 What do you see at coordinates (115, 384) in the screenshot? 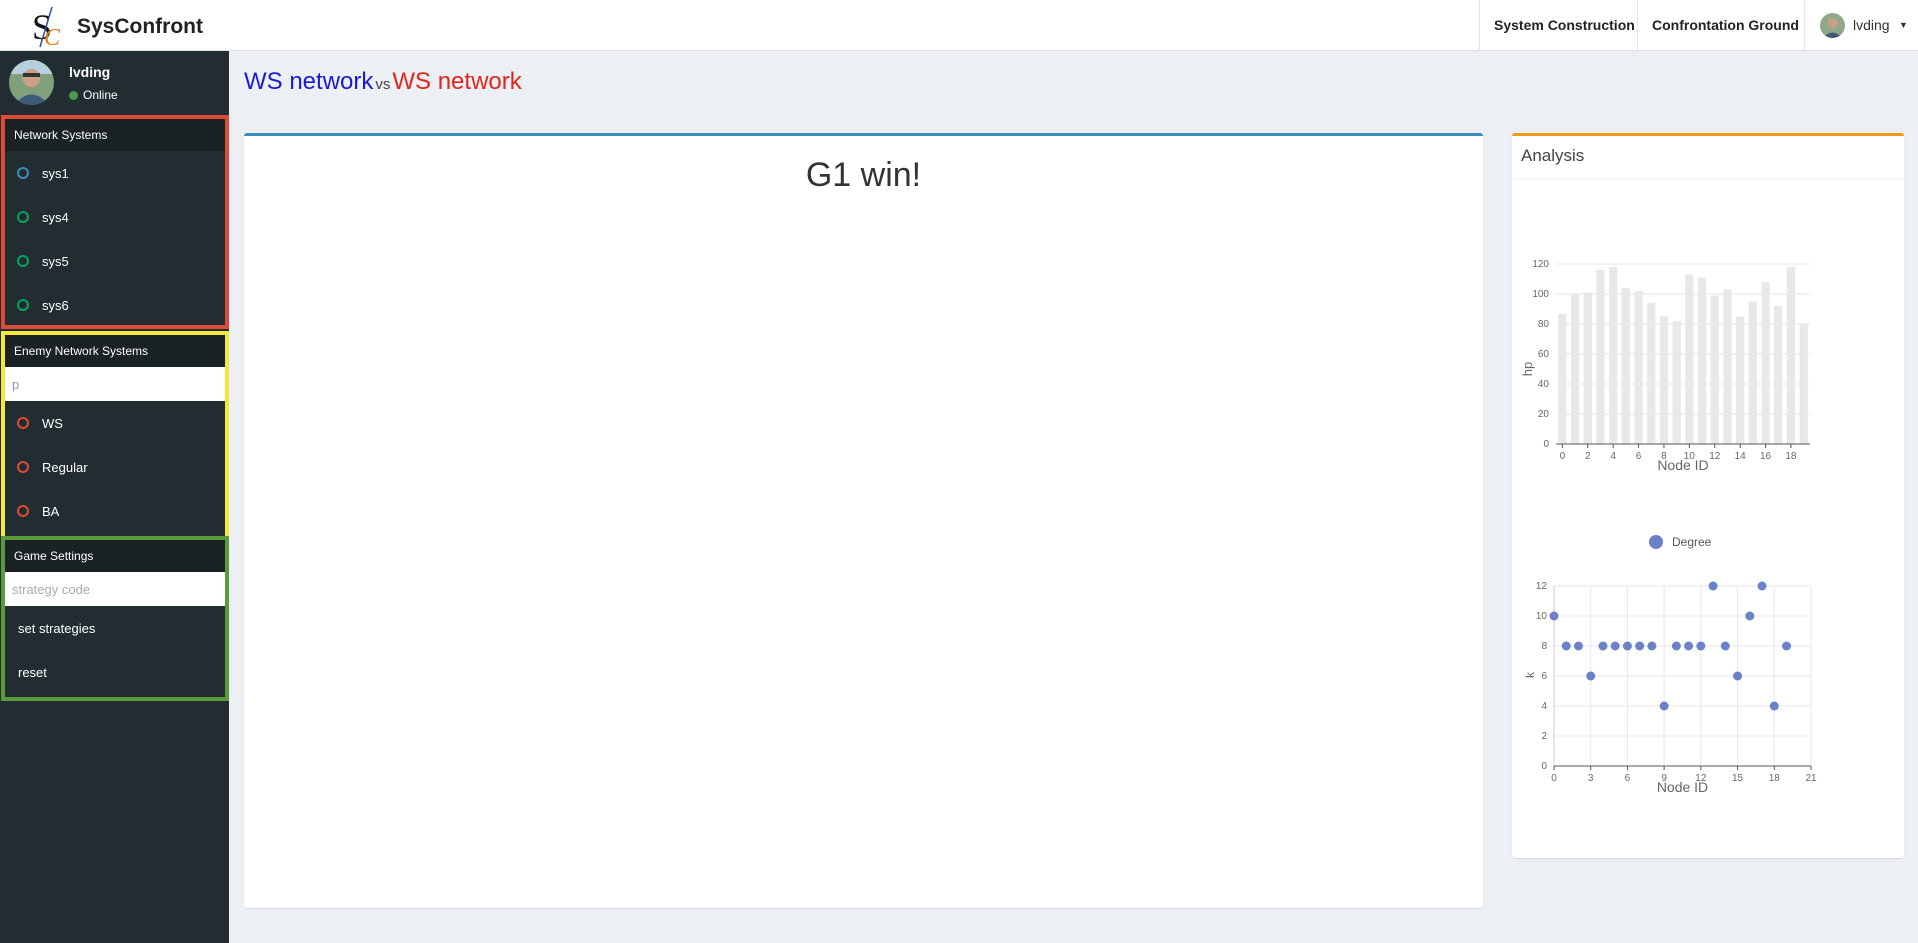
I see `enemy-search-input` at bounding box center [115, 384].